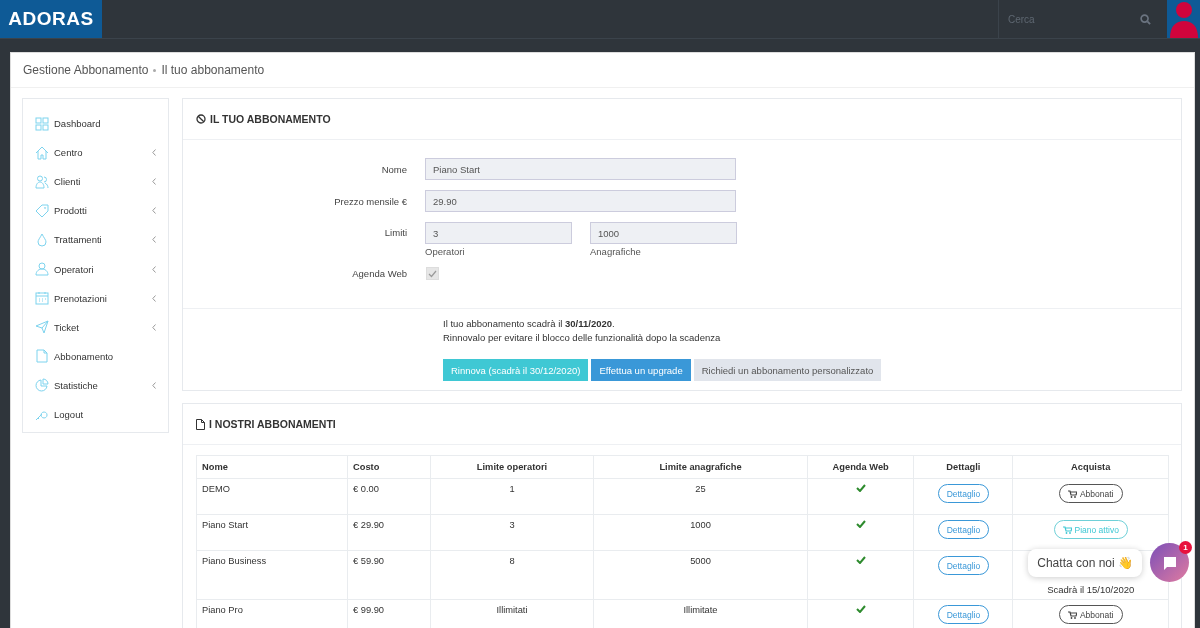  What do you see at coordinates (95, 269) in the screenshot?
I see `sidebar-item: Operatori` at bounding box center [95, 269].